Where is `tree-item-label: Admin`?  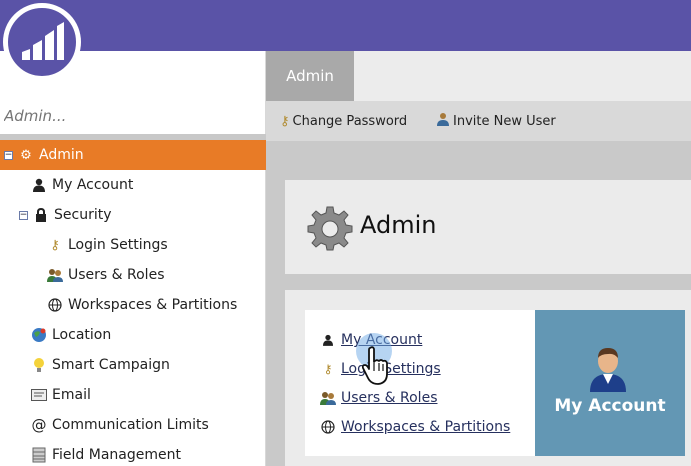 tree-item-label: Admin is located at coordinates (61, 155).